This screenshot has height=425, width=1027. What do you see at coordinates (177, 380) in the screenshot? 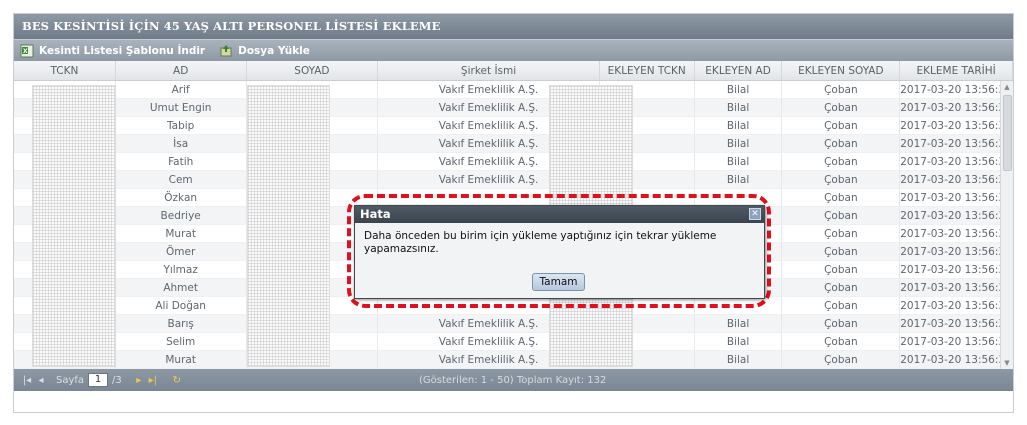
I see `refresh-icon: ↻` at bounding box center [177, 380].